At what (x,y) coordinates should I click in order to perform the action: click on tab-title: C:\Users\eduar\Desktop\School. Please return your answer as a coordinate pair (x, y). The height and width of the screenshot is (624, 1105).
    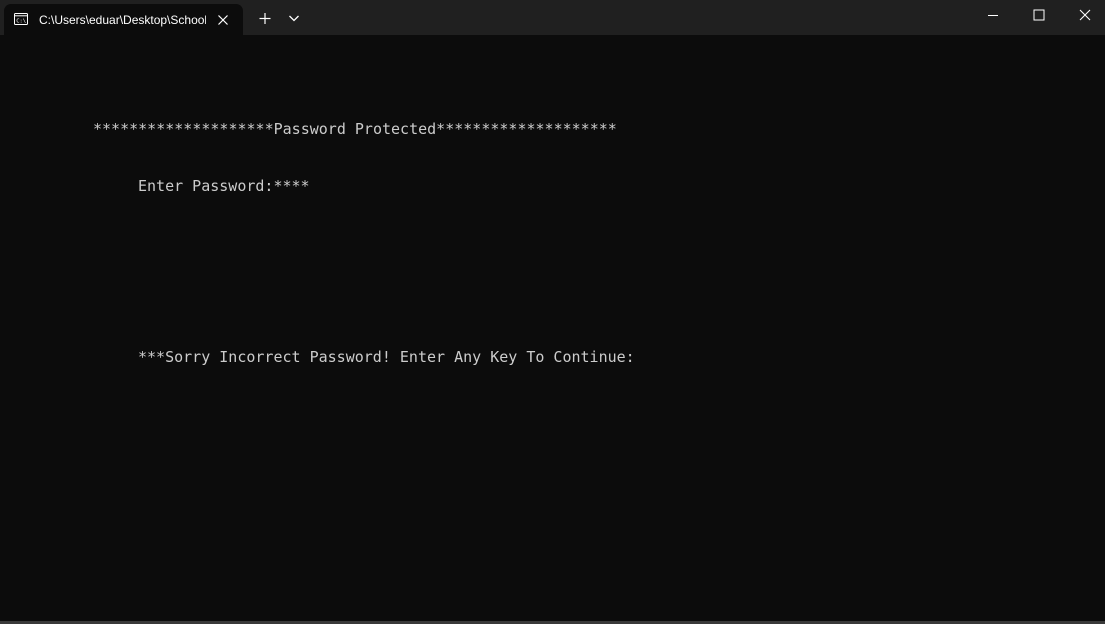
    Looking at the image, I should click on (122, 20).